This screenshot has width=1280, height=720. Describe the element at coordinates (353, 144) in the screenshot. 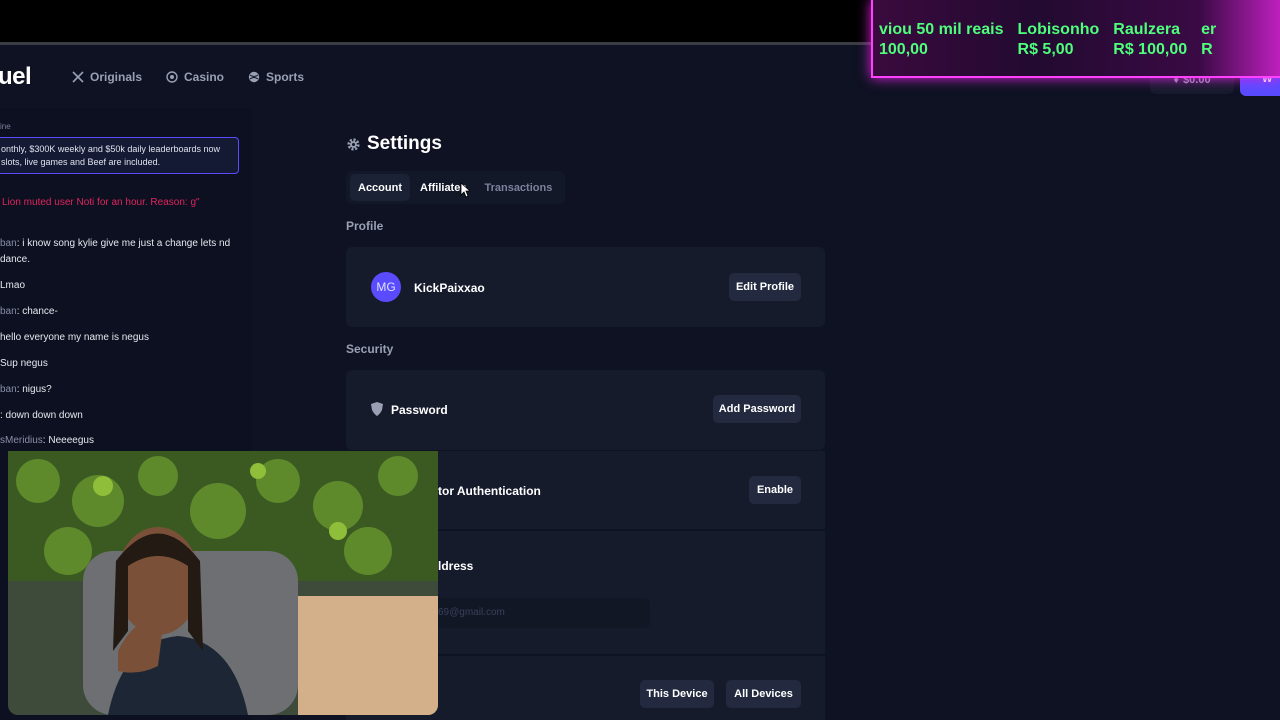

I see `gear-icon` at that location.